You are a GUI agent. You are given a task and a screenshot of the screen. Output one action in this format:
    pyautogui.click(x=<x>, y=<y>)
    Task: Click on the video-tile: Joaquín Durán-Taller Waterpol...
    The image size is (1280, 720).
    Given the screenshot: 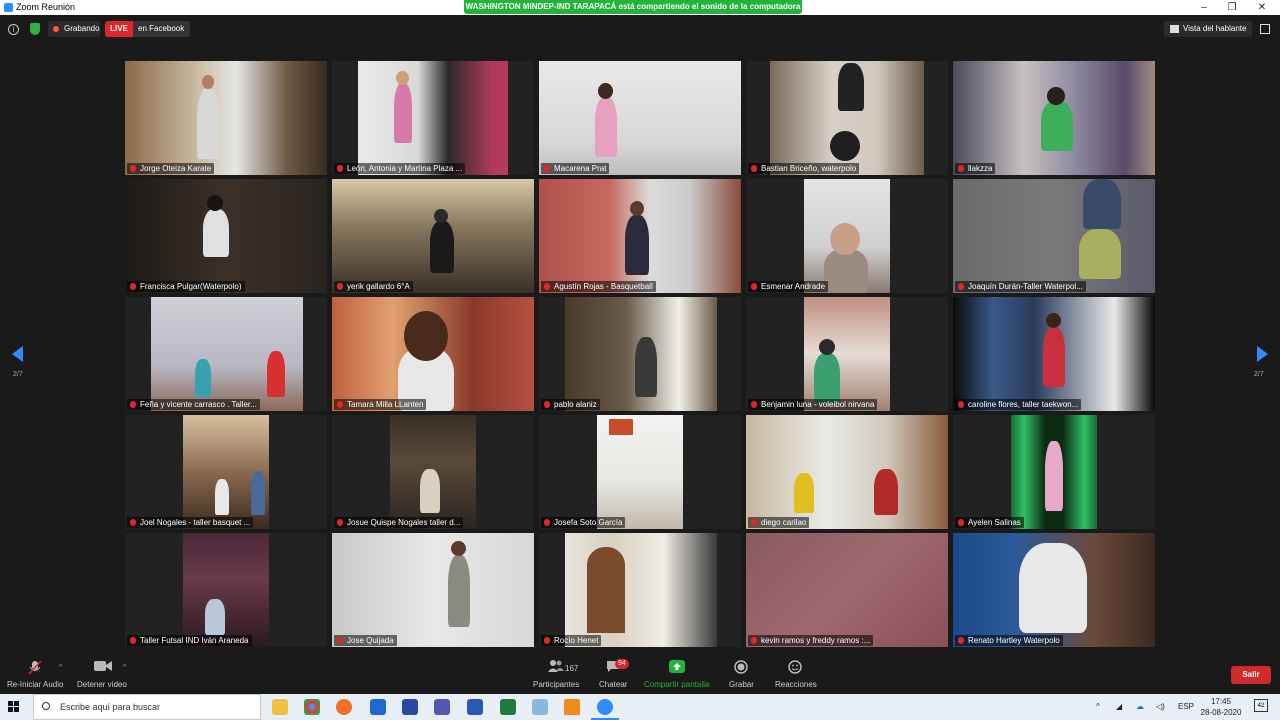 What is the action you would take?
    pyautogui.click(x=1054, y=236)
    